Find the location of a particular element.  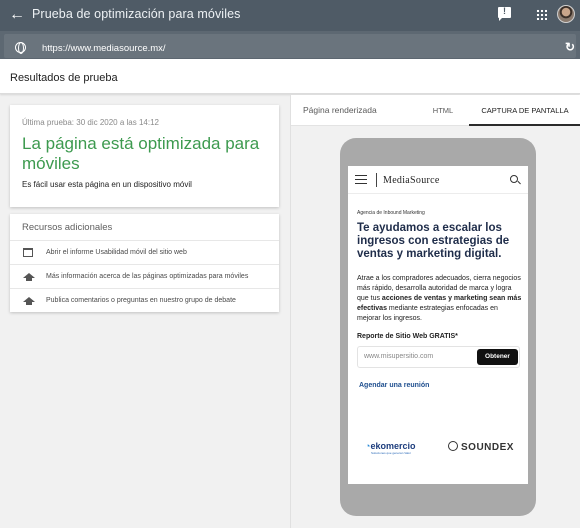

results-title: Resultados de prueba is located at coordinates (64, 78).